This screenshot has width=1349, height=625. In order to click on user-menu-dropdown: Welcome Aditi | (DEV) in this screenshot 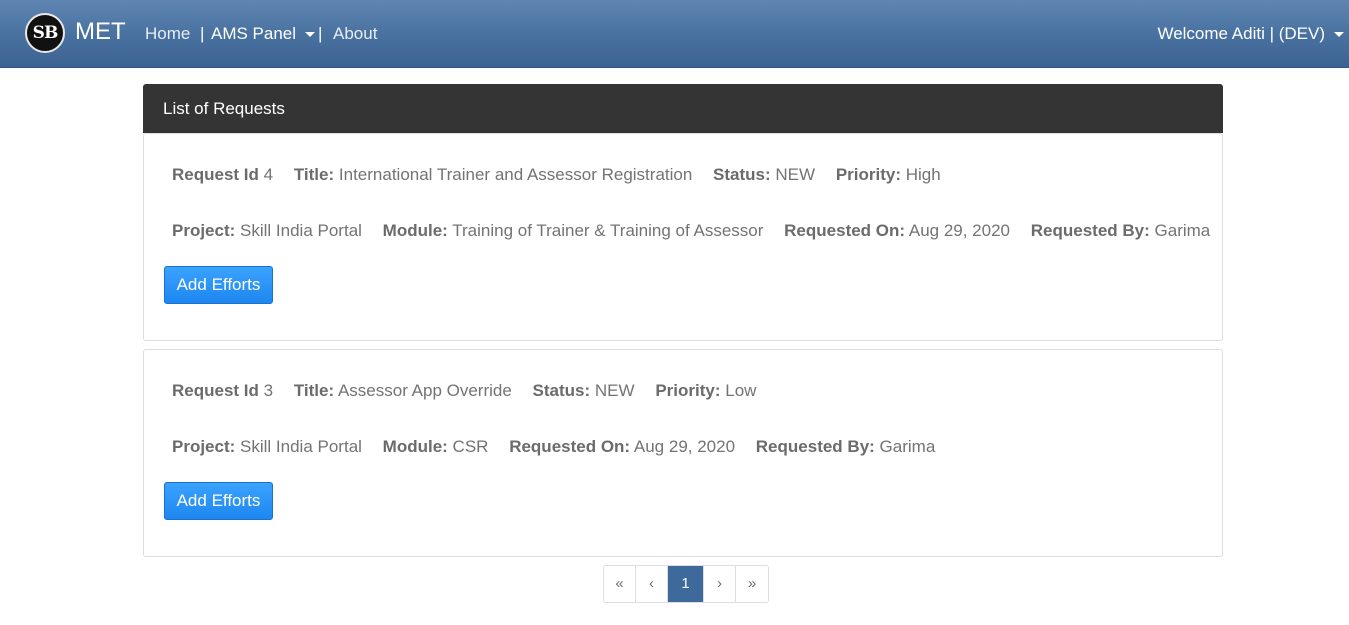, I will do `click(1250, 34)`.